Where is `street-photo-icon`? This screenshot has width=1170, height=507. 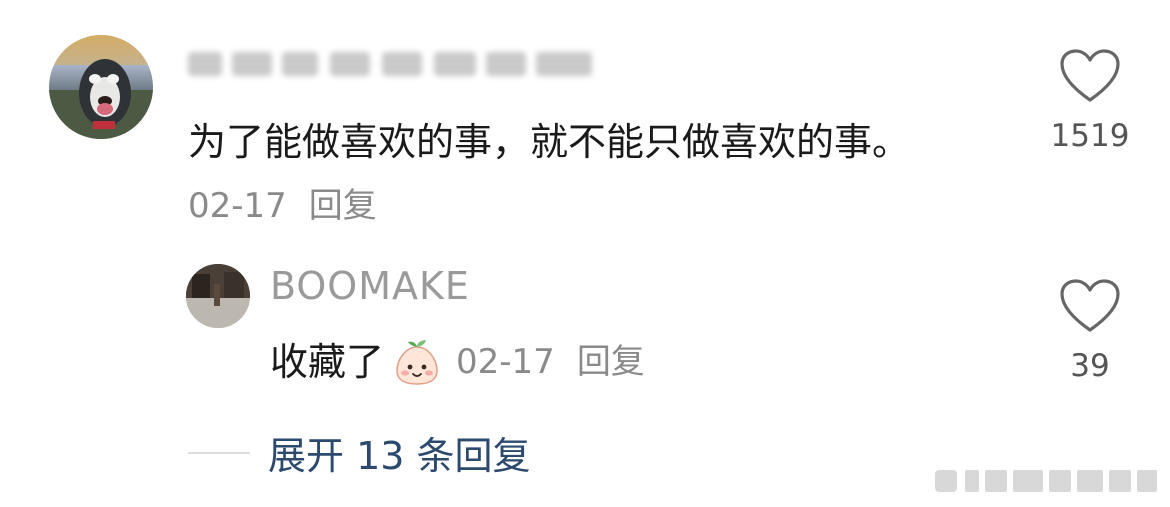 street-photo-icon is located at coordinates (218, 296).